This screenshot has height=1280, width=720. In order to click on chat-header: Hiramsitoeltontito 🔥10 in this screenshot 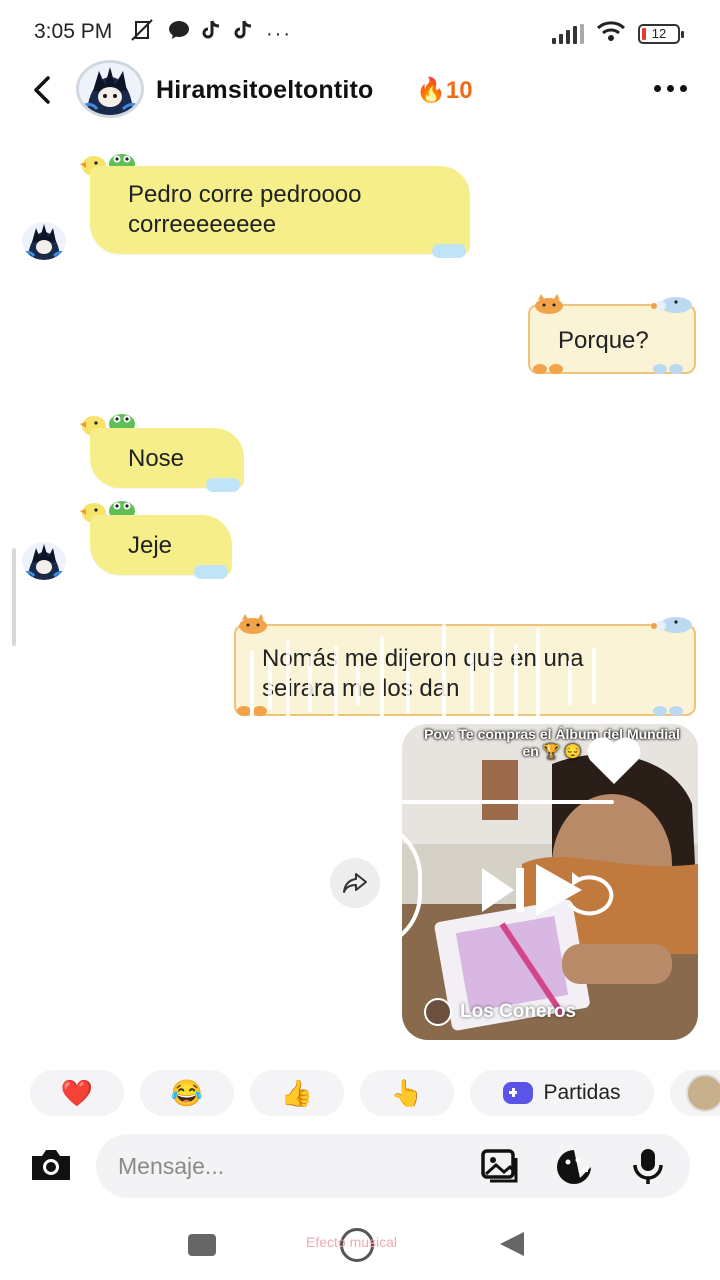, I will do `click(360, 91)`.